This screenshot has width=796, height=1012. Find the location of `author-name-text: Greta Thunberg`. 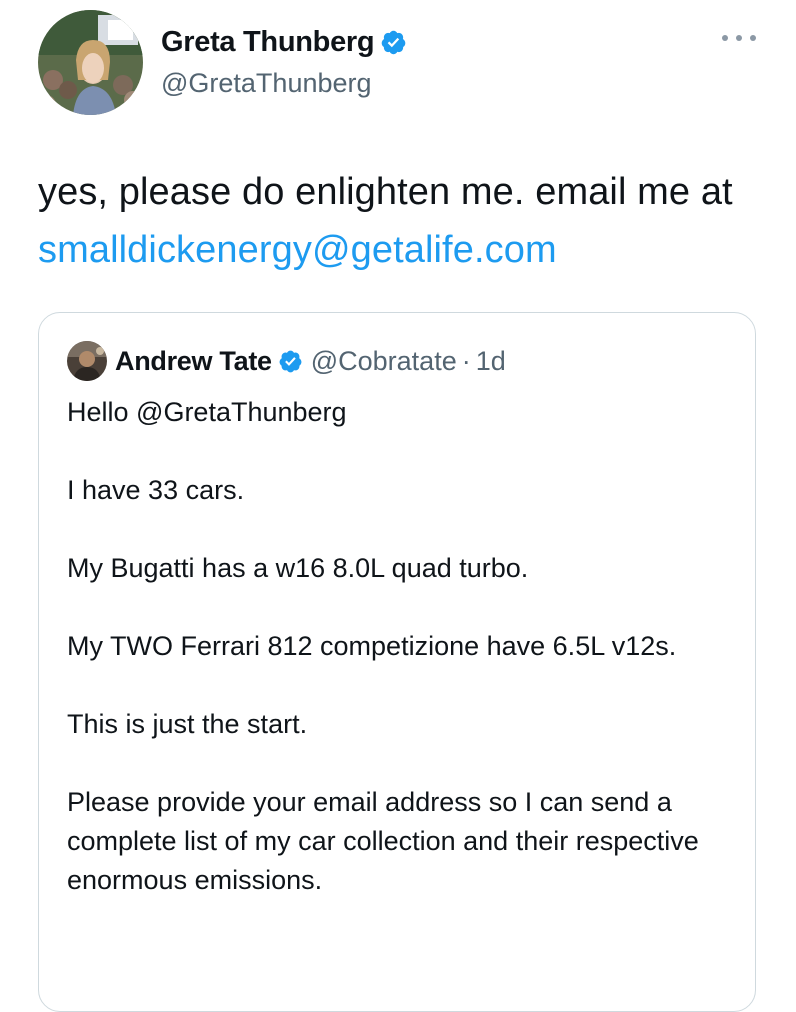

author-name-text: Greta Thunberg is located at coordinates (268, 42).